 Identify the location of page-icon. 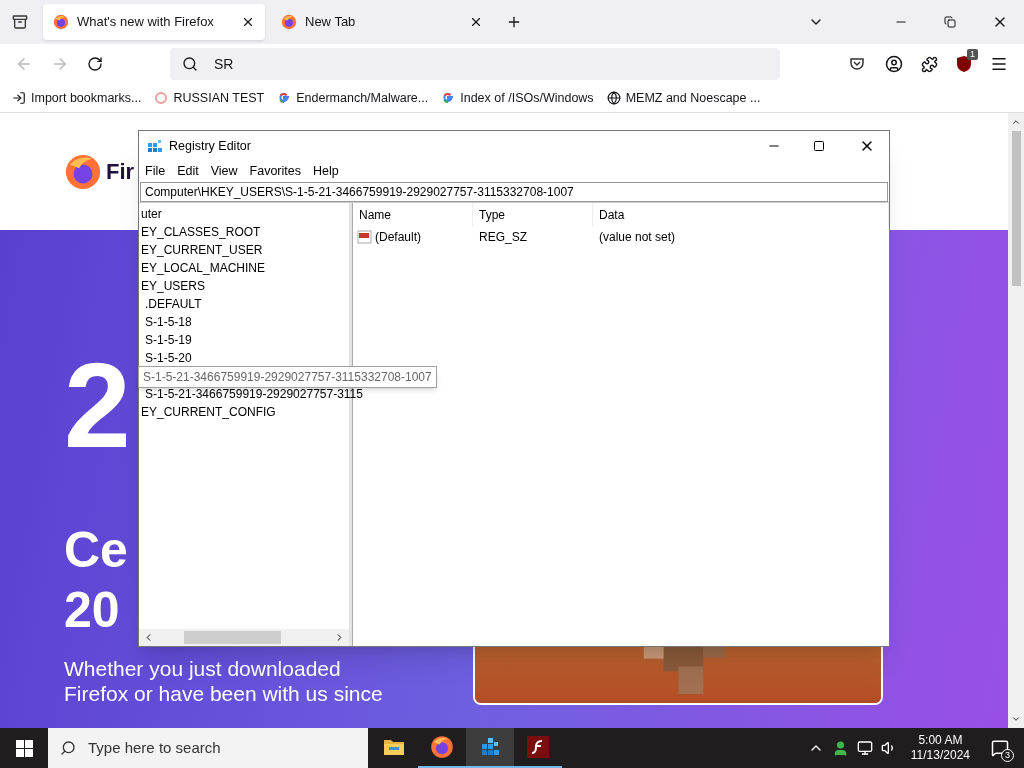
(161, 98).